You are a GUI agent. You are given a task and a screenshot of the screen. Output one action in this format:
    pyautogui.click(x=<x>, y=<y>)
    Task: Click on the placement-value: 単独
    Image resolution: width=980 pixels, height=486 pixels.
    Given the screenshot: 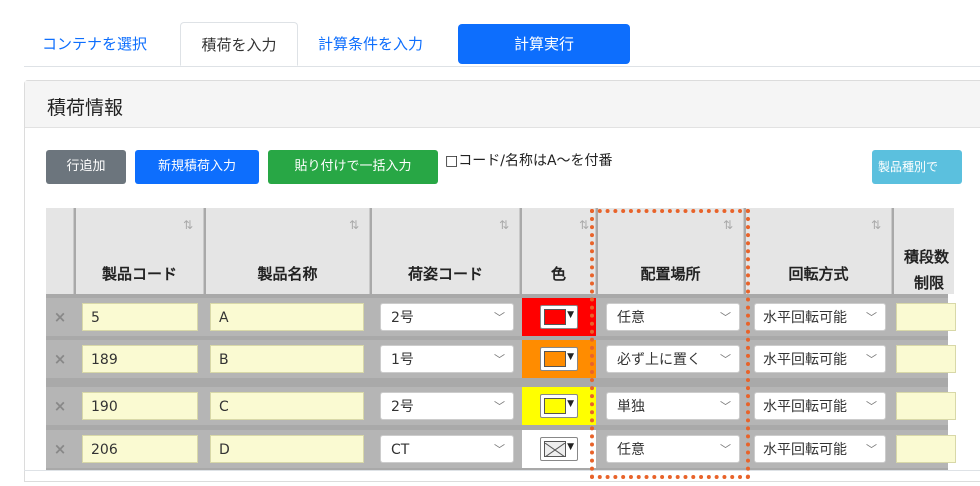 What is the action you would take?
    pyautogui.click(x=631, y=407)
    